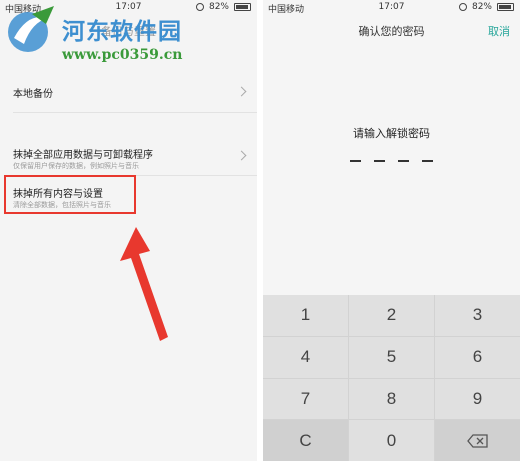 The height and width of the screenshot is (461, 520). I want to click on page-title: 确认您的密码, so click(391, 31).